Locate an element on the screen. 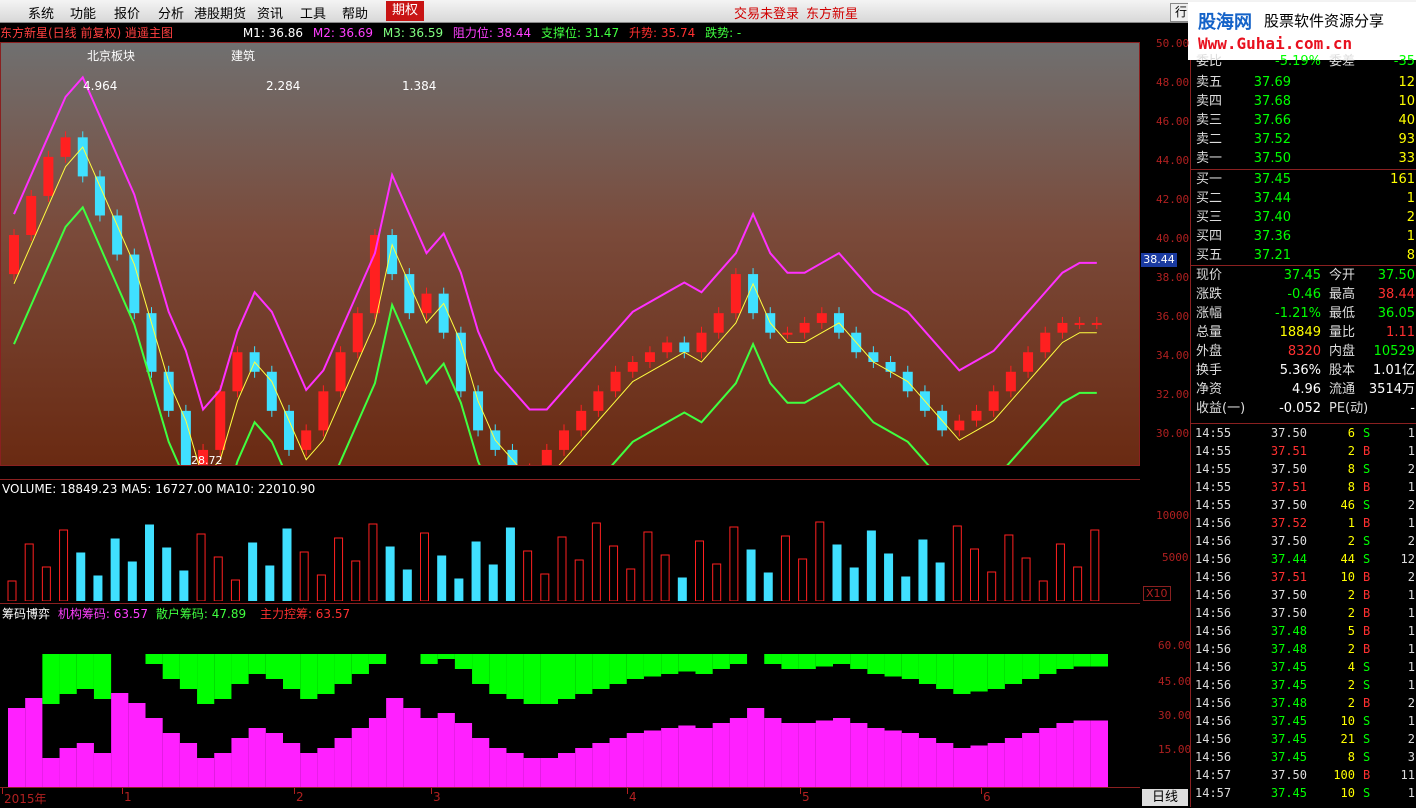 The image size is (1416, 808). y-tick: 32.00 is located at coordinates (1173, 394).